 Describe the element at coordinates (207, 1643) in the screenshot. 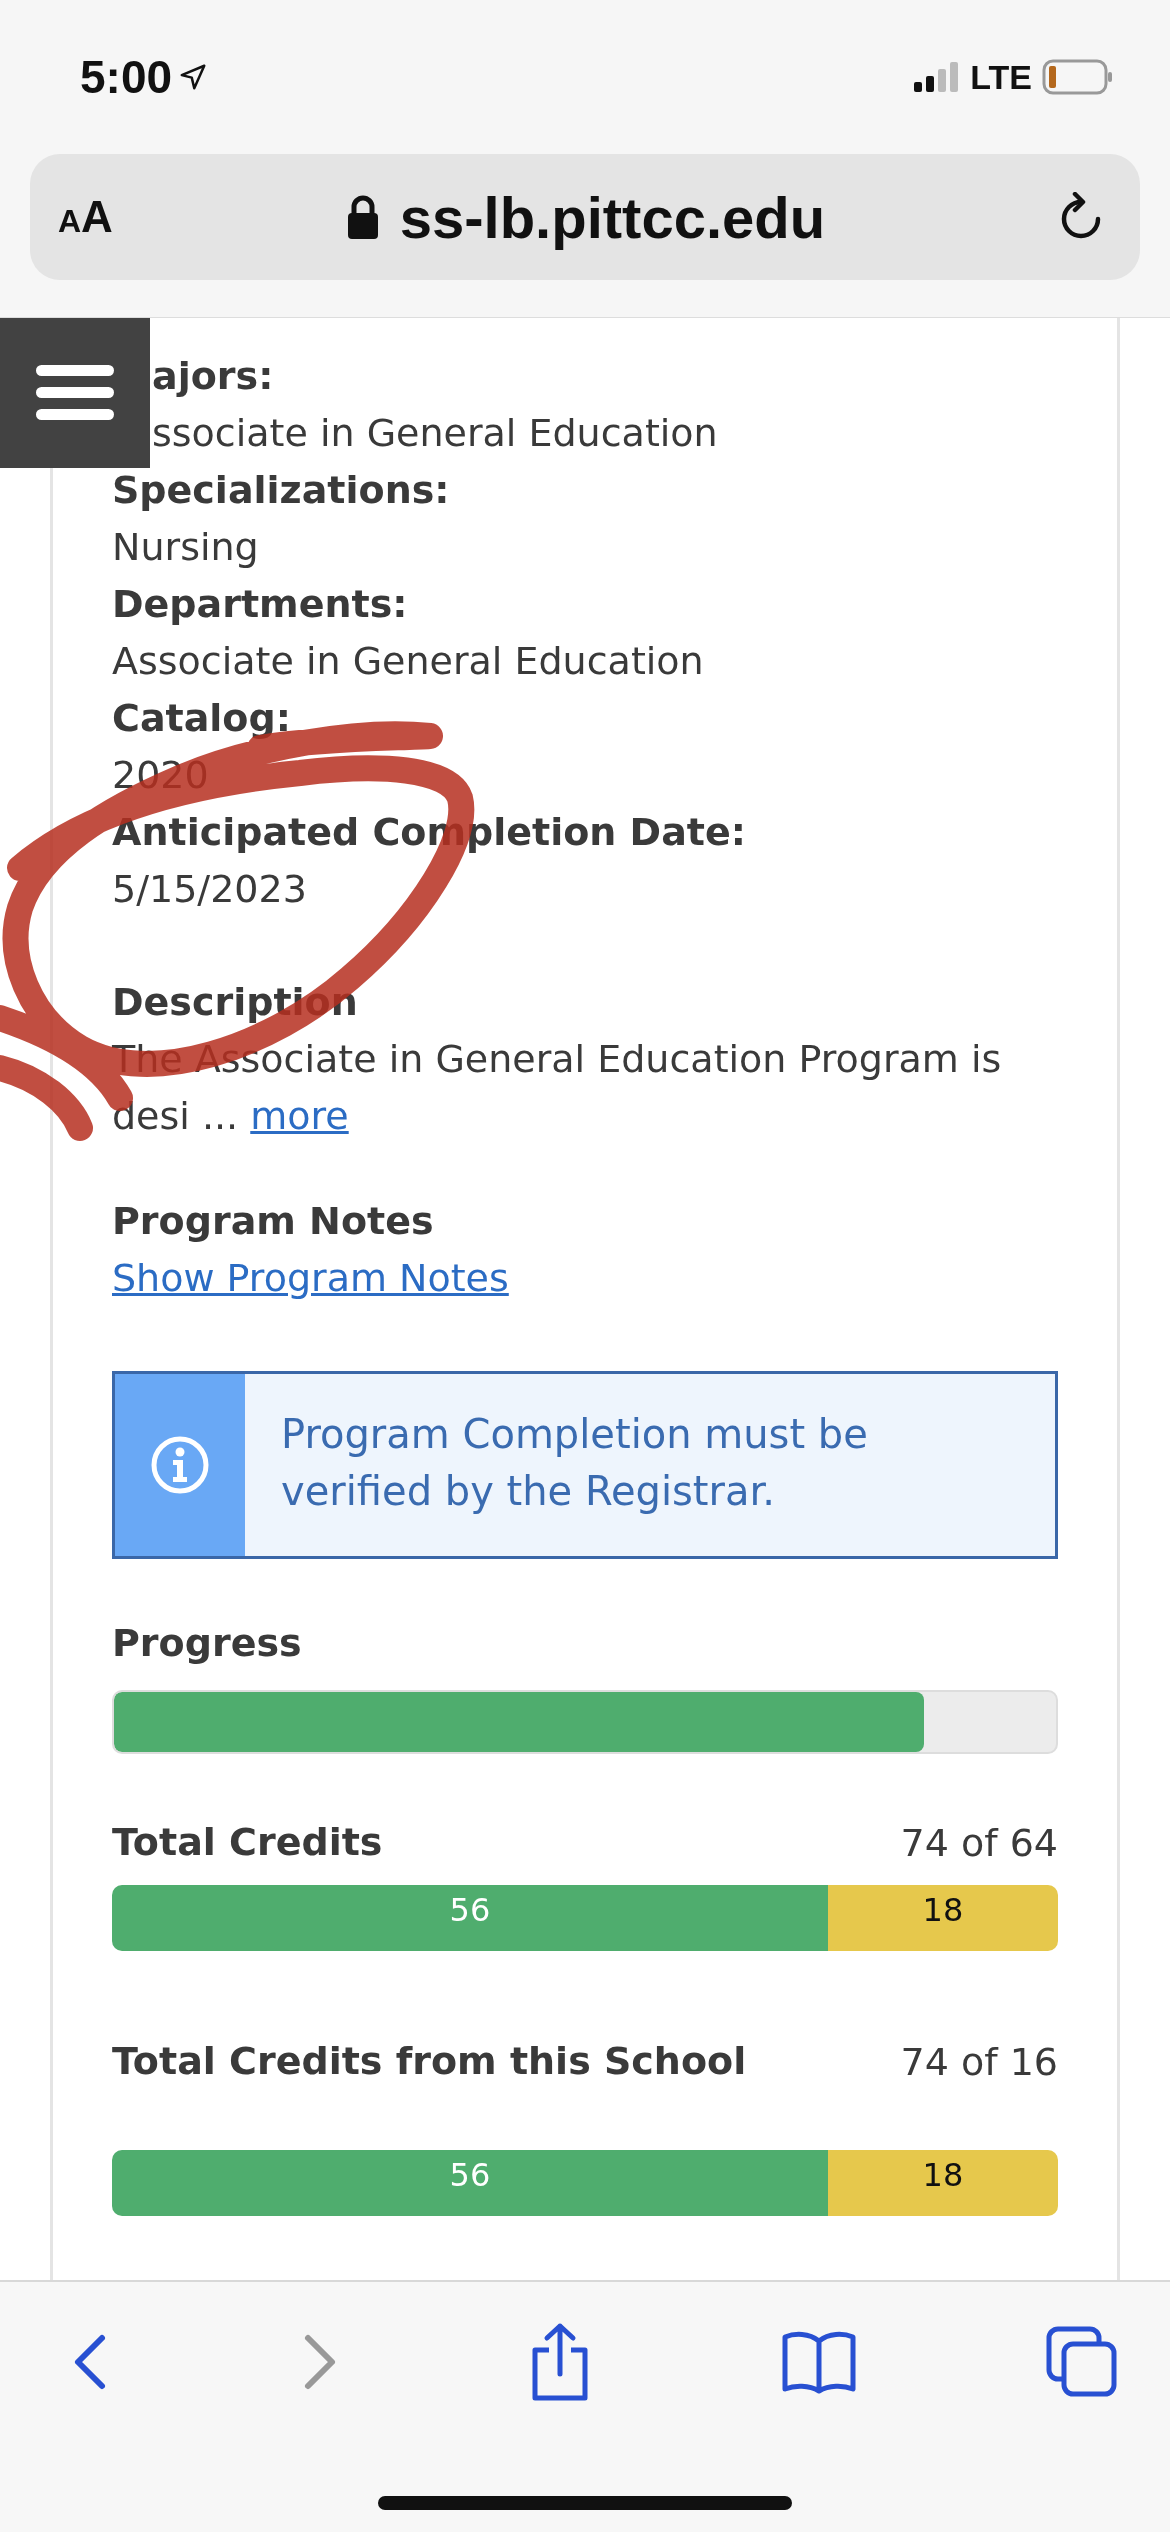

I see `progress-label: Progress` at that location.